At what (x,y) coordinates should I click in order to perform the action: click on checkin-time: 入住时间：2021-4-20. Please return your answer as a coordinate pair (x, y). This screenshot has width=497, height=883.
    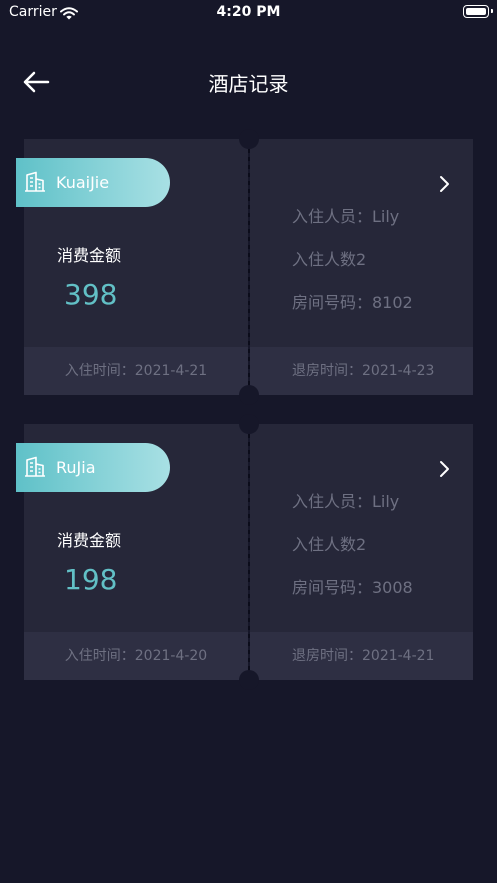
    Looking at the image, I should click on (136, 656).